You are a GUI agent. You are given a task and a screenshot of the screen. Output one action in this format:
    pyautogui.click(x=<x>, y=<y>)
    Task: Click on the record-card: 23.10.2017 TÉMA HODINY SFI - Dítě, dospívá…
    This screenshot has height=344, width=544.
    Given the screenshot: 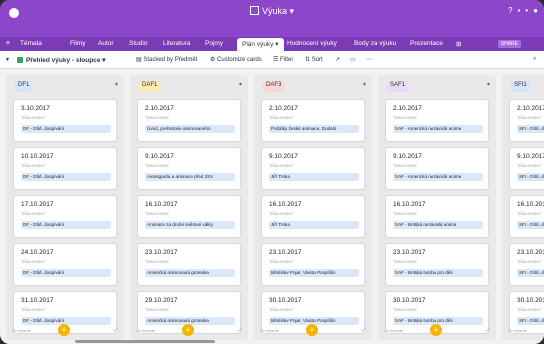 What is the action you would take?
    pyautogui.click(x=526, y=264)
    